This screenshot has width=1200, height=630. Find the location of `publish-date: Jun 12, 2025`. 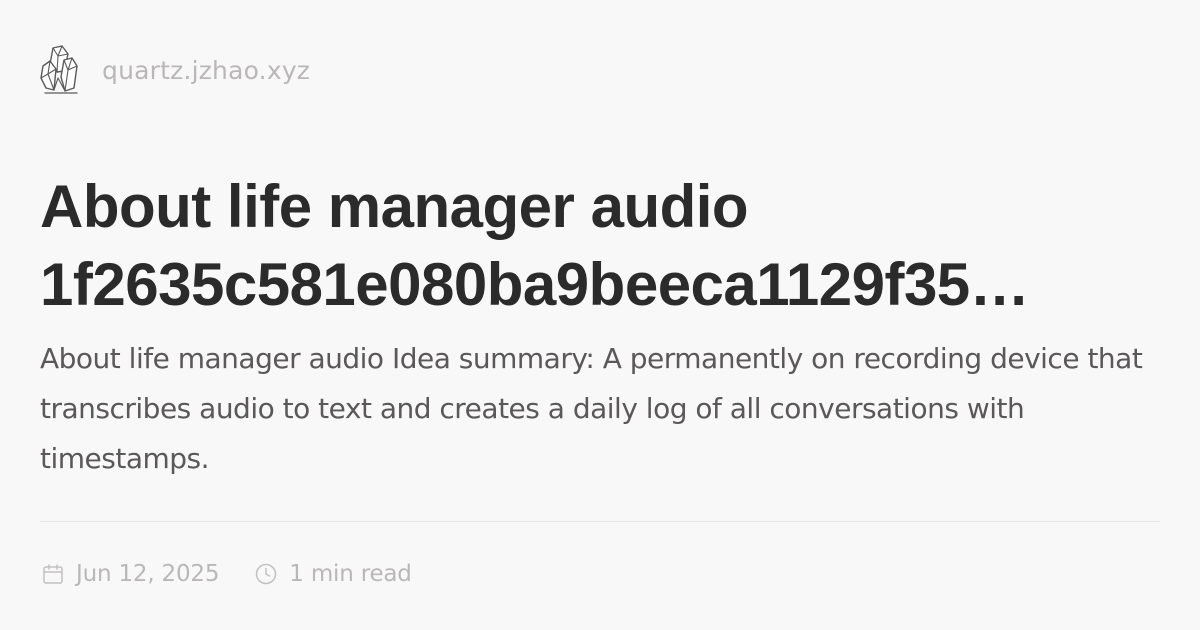

publish-date: Jun 12, 2025 is located at coordinates (129, 574).